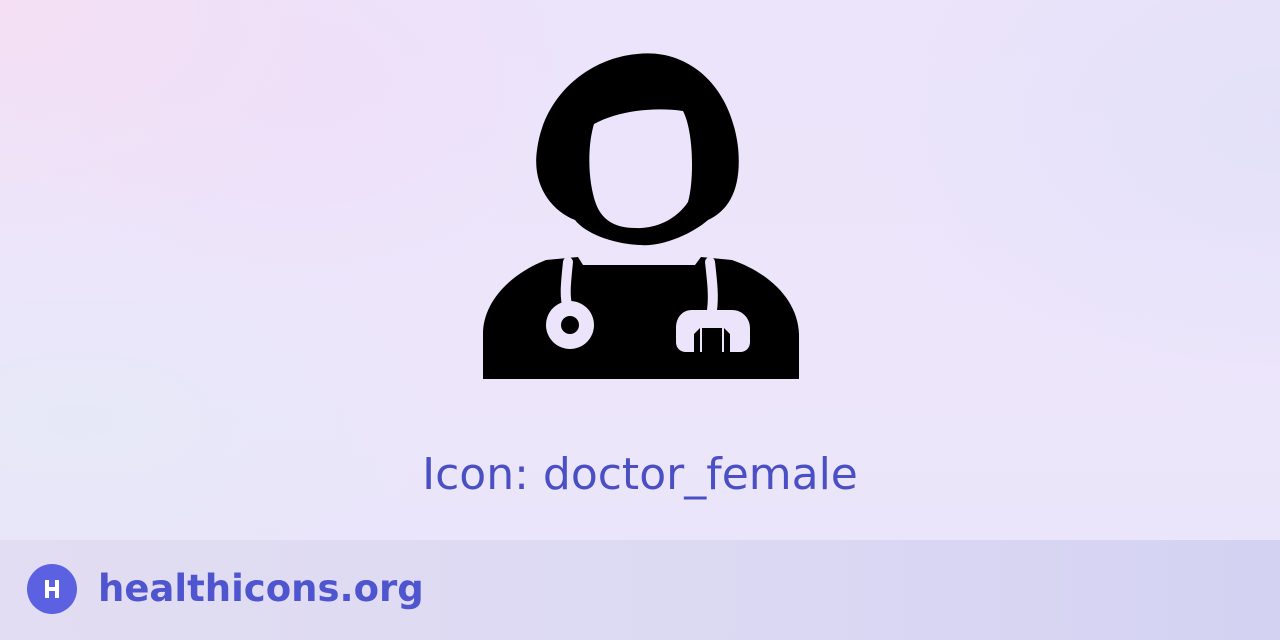  What do you see at coordinates (52, 589) in the screenshot?
I see `healthicons-logo-icon` at bounding box center [52, 589].